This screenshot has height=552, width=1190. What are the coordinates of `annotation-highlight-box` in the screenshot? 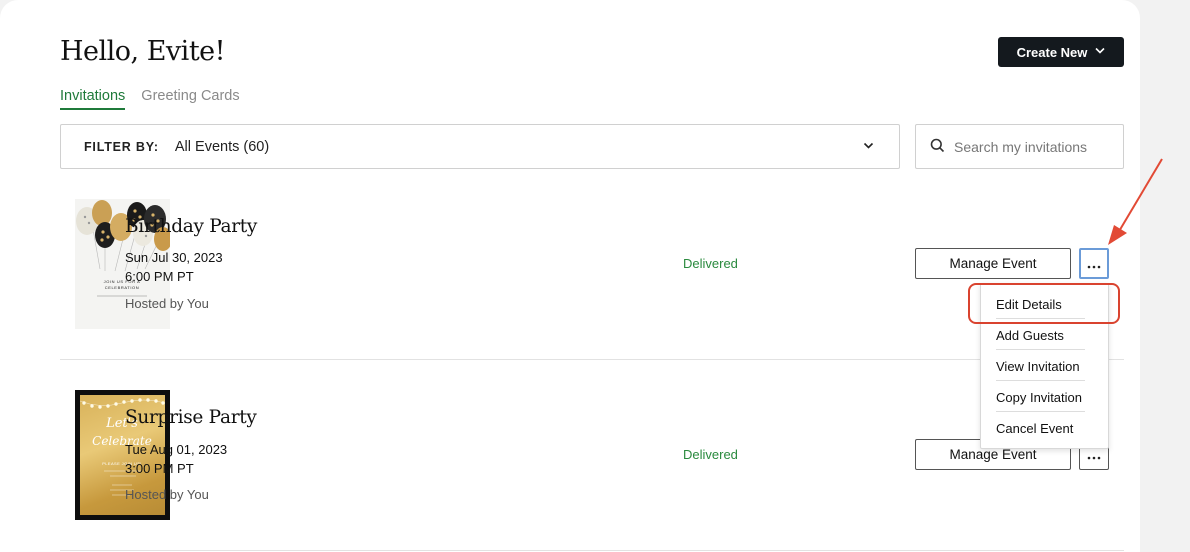 It's located at (1044, 303).